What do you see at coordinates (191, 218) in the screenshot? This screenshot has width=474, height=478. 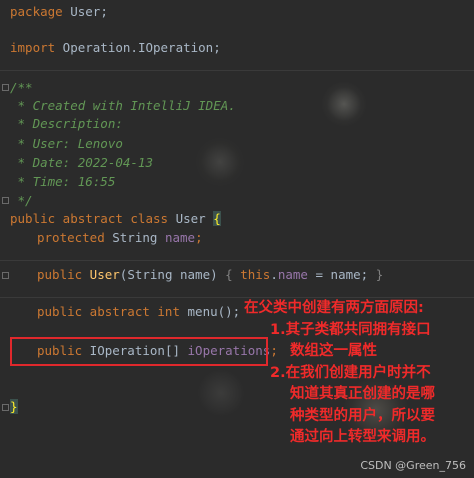 I see `class-name: User` at bounding box center [191, 218].